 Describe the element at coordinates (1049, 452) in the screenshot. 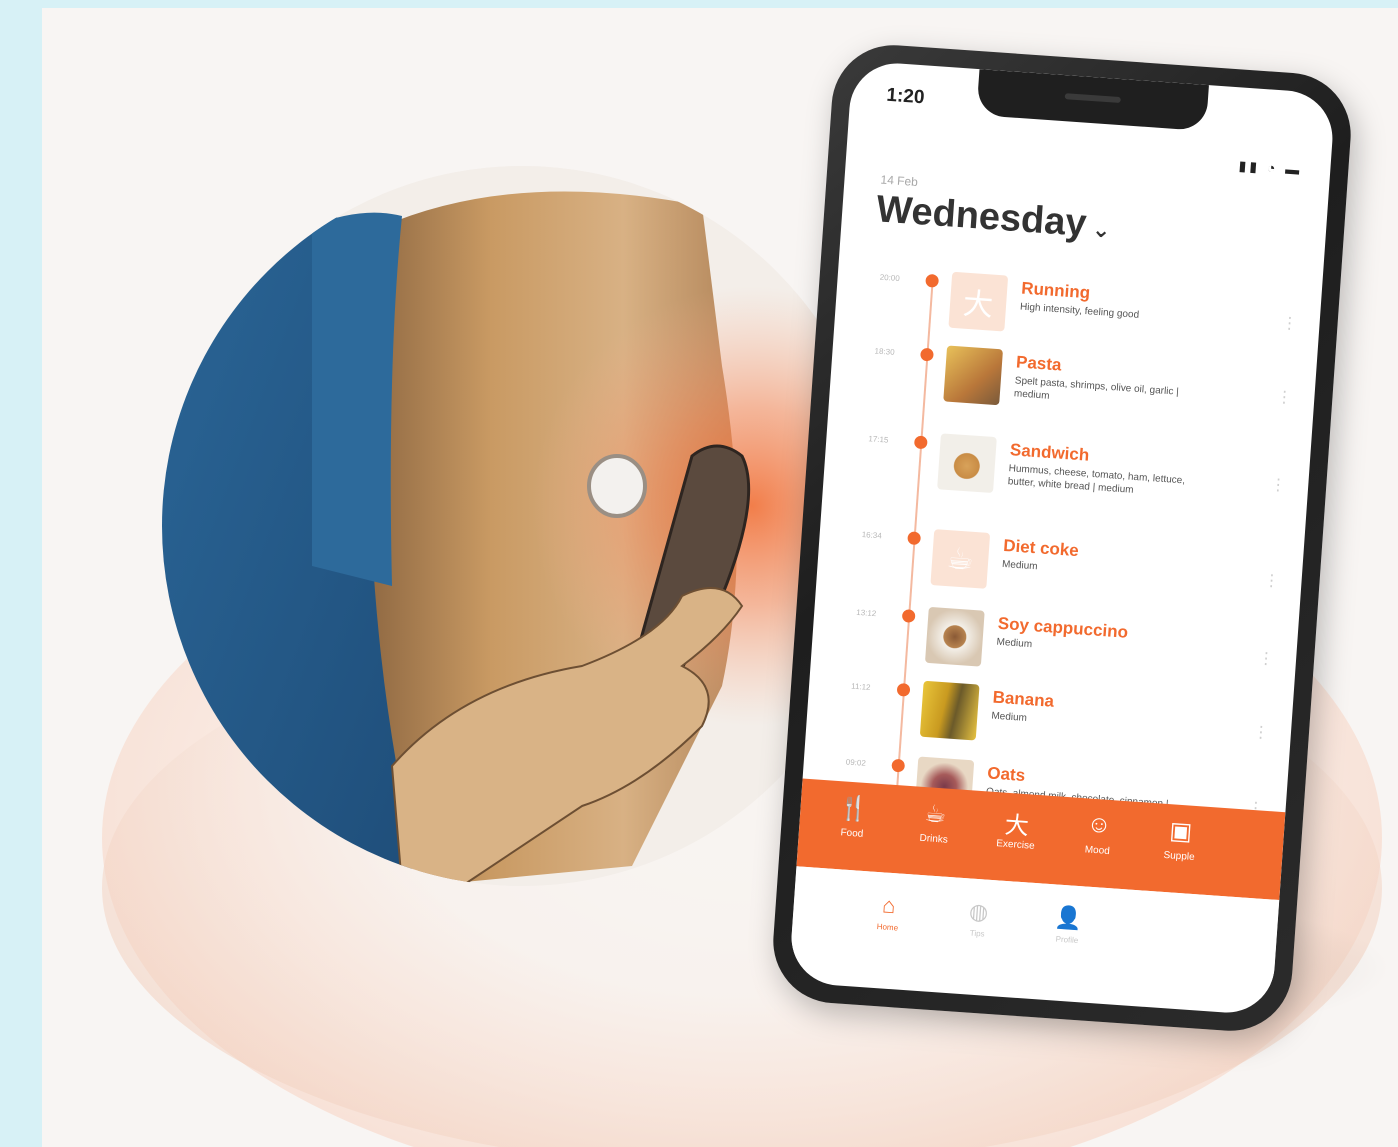

I see `entry-title: Sandwich` at that location.